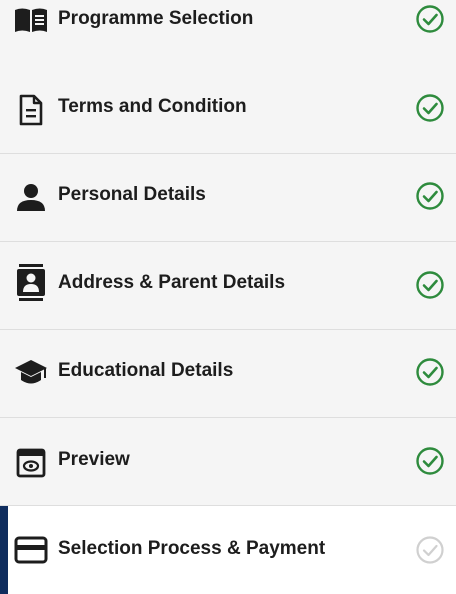 This screenshot has height=594, width=456. I want to click on step-label: Educational Details, so click(146, 370).